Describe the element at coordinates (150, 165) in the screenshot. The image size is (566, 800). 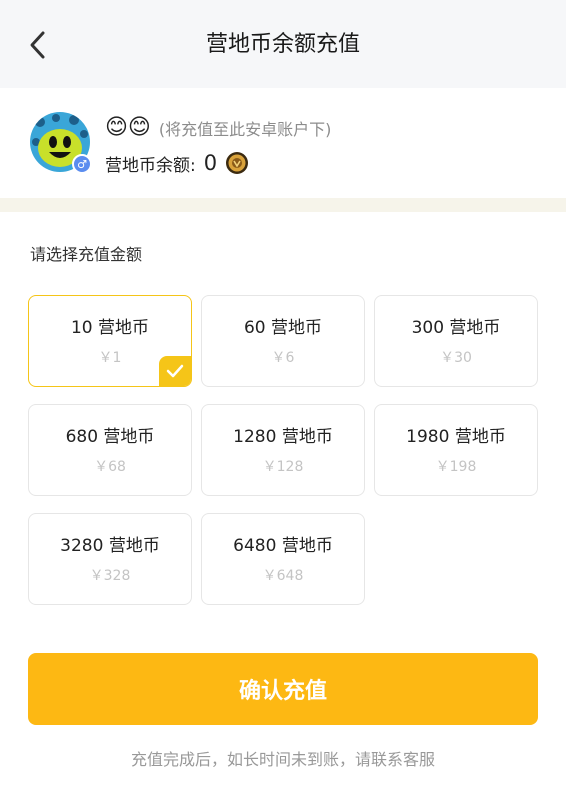
I see `balance-label: 营地币余额:` at that location.